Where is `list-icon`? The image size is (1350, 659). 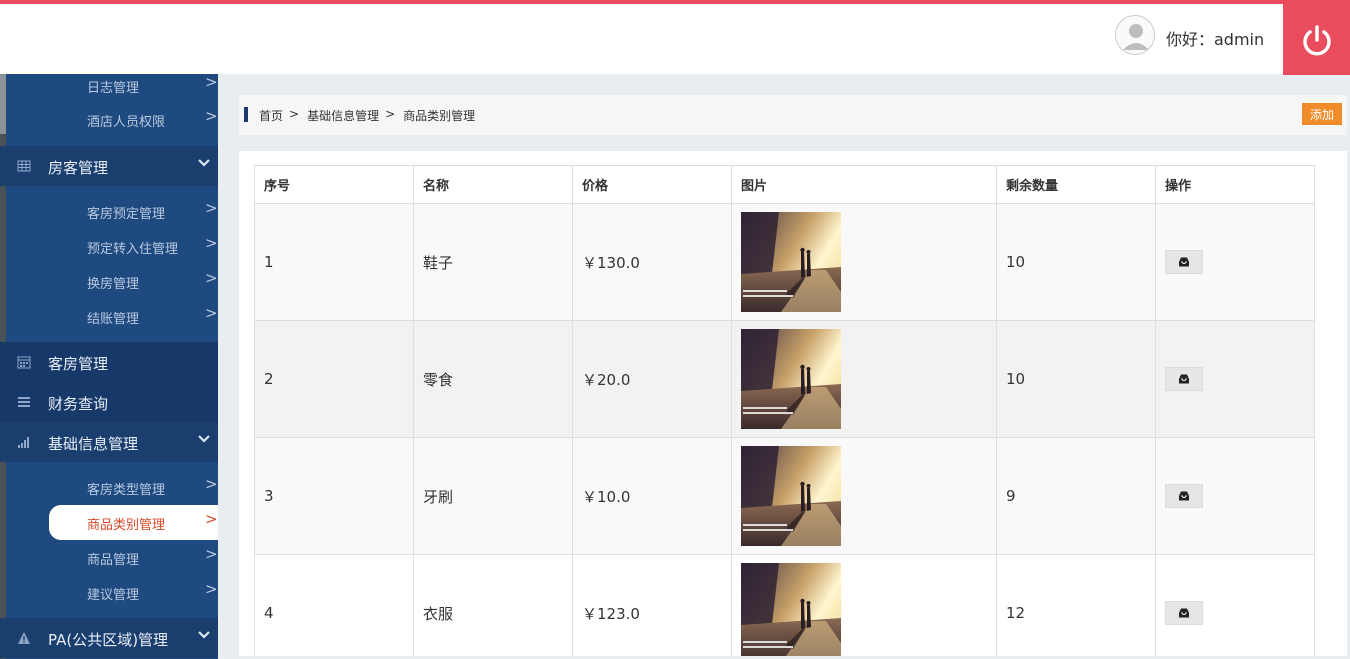 list-icon is located at coordinates (24, 402).